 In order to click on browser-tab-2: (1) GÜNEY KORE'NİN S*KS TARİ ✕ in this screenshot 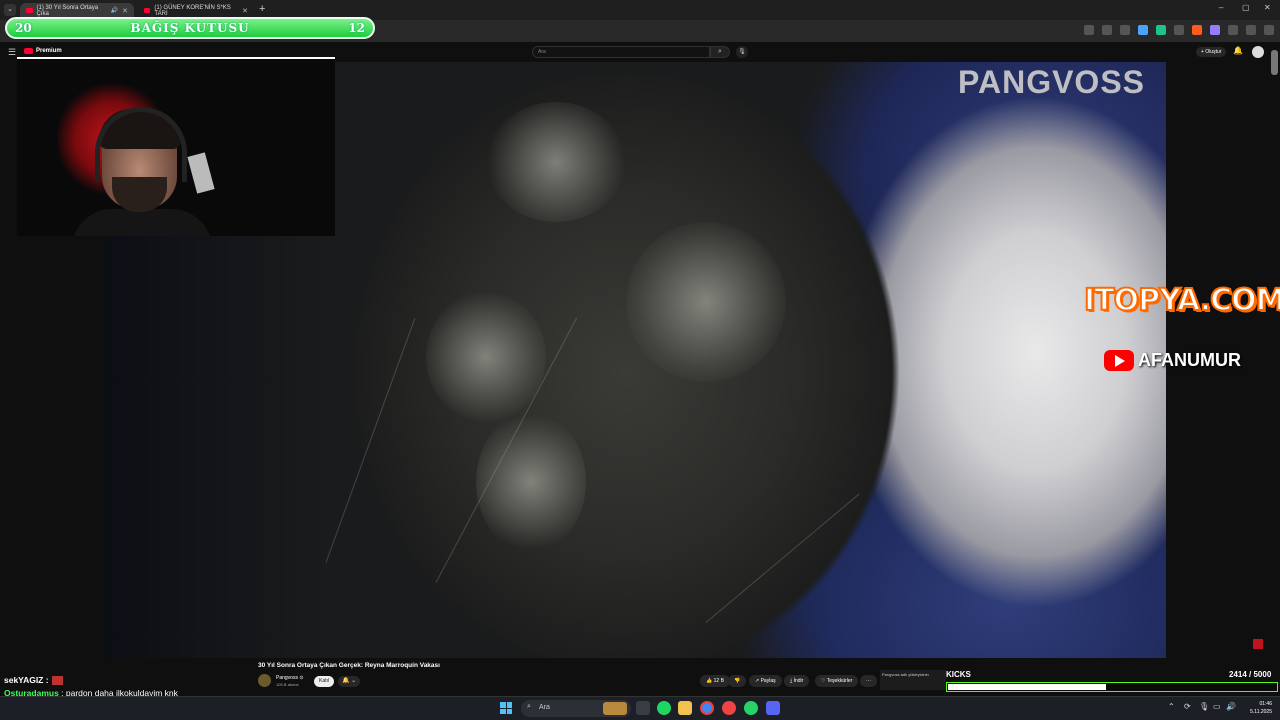, I will do `click(196, 10)`.